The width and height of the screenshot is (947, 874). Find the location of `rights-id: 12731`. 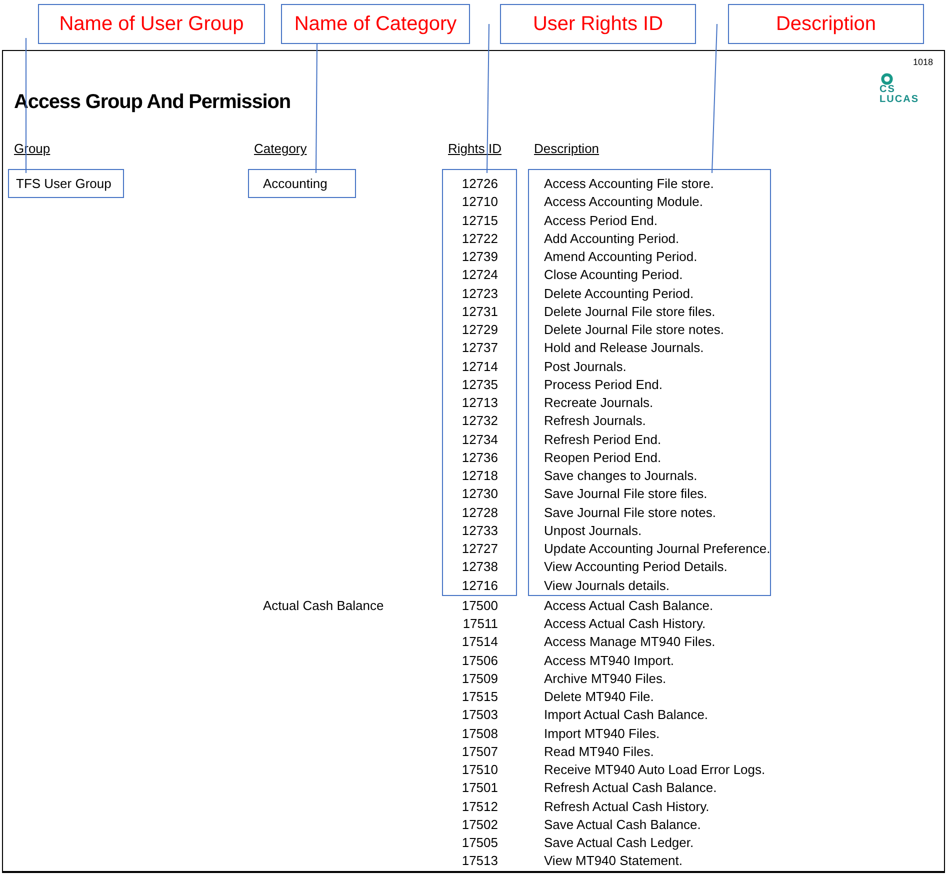

rights-id: 12731 is located at coordinates (480, 311).